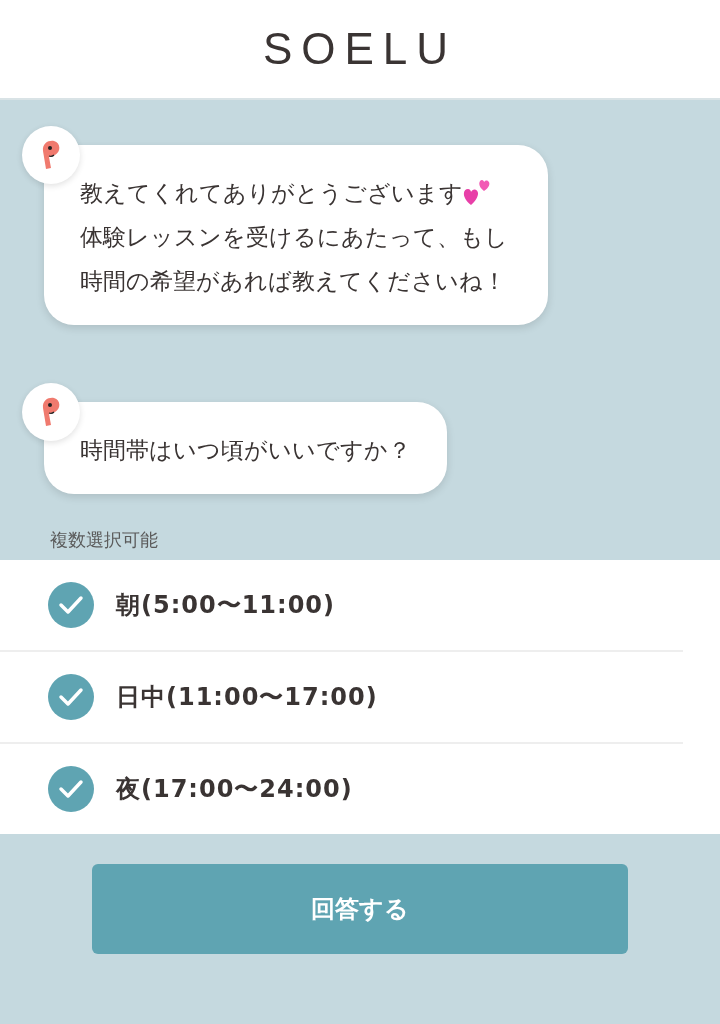  What do you see at coordinates (294, 259) in the screenshot?
I see `message-text: 体験レッスンを受けるにあたって、もし時間の希望があれば教えてくださいね！` at bounding box center [294, 259].